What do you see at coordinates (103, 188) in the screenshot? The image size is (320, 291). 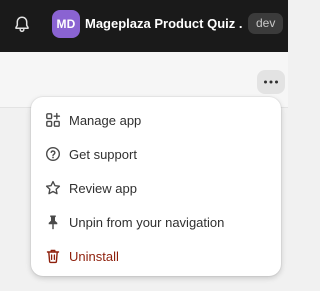 I see `menu-item-label: Review app` at bounding box center [103, 188].